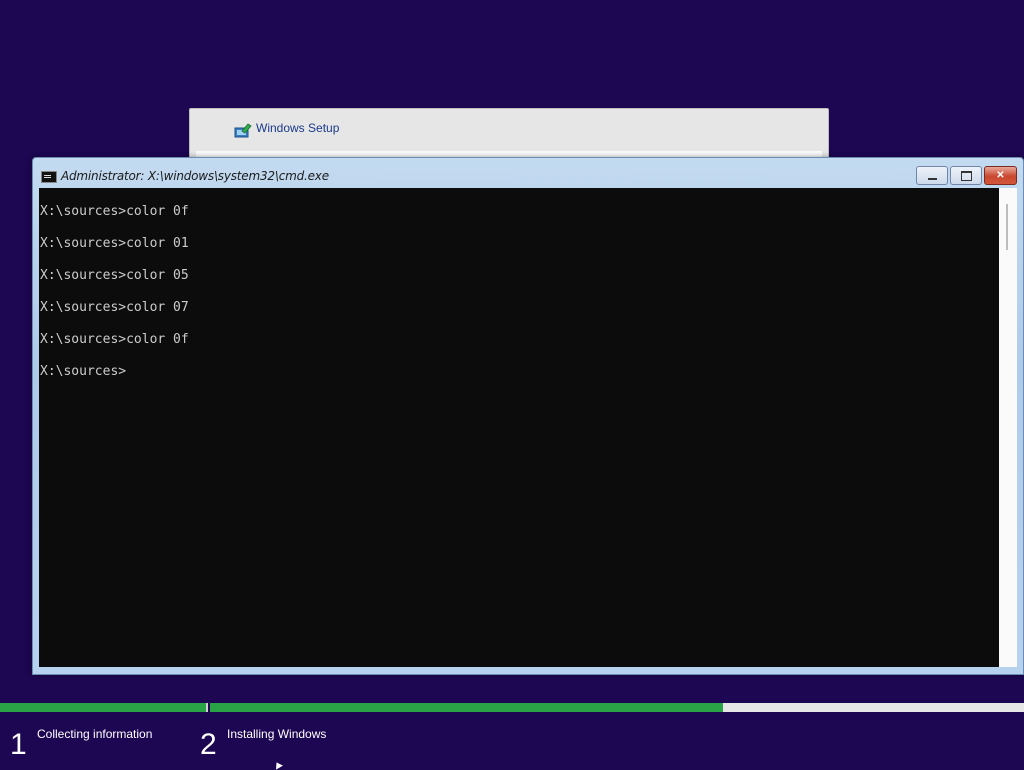 This screenshot has height=770, width=1024. I want to click on maximize-button, so click(966, 175).